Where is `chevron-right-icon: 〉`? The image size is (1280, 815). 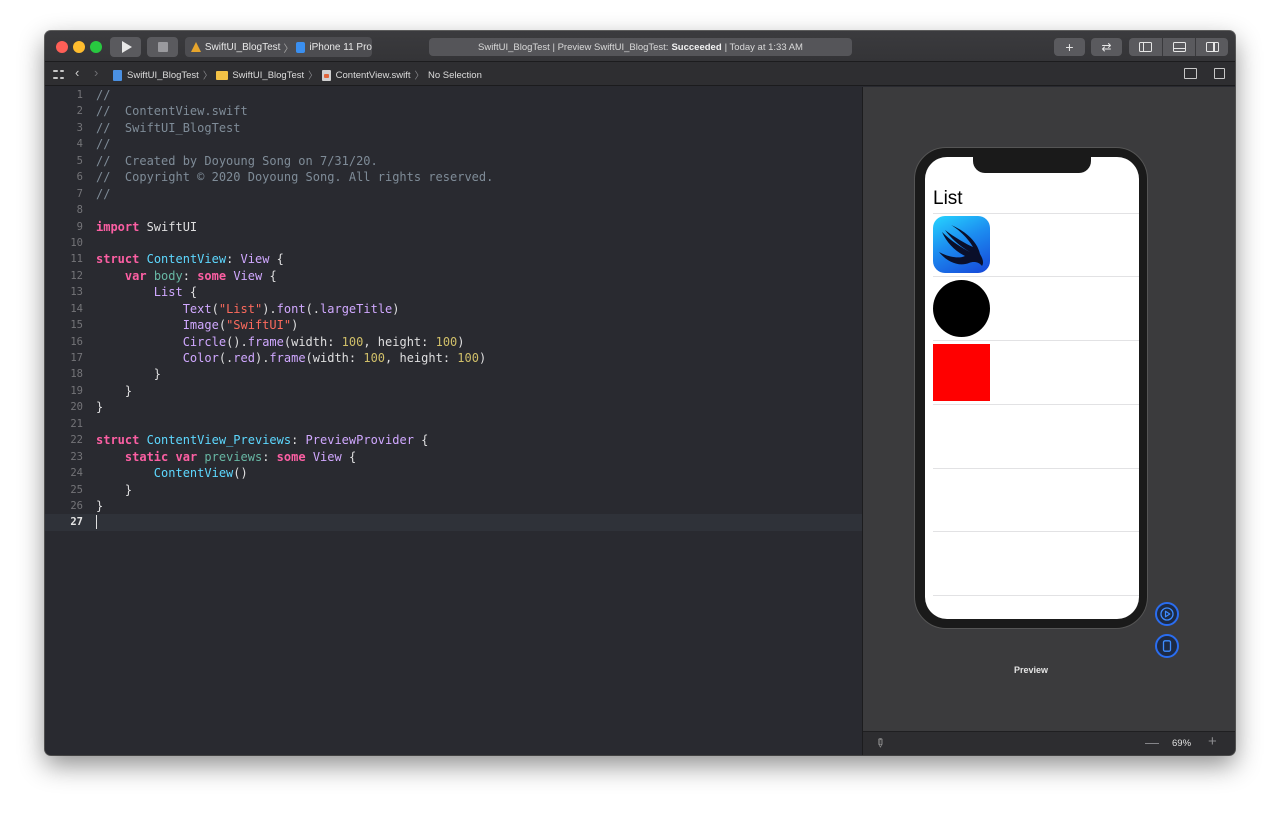 chevron-right-icon: 〉 is located at coordinates (313, 76).